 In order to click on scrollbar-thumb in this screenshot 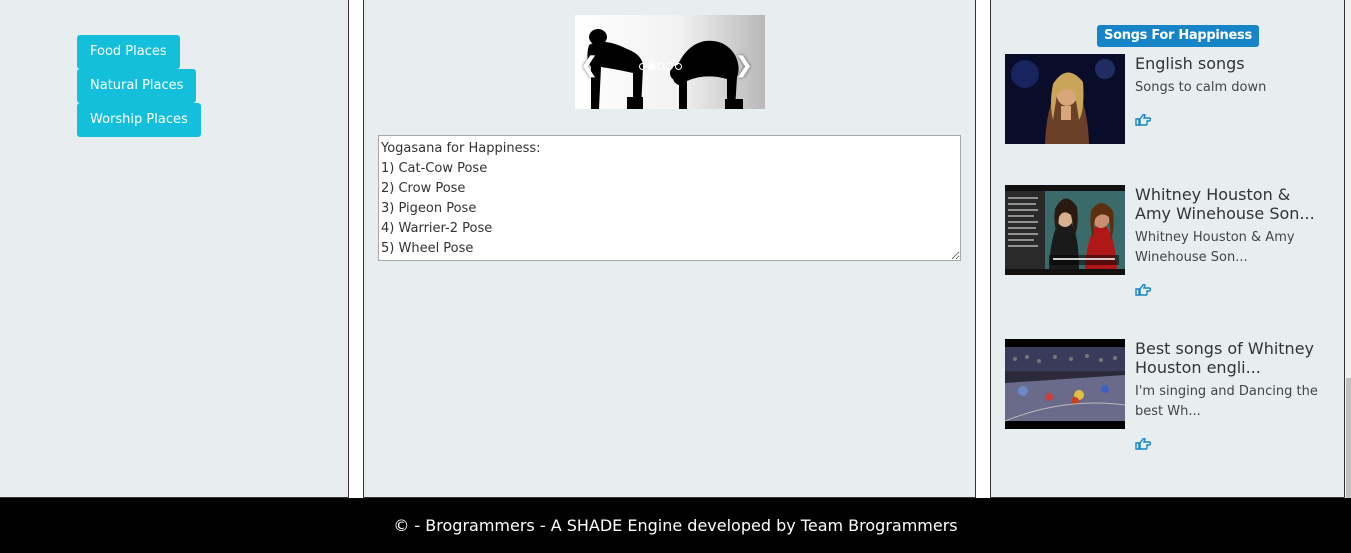, I will do `click(1348, 438)`.